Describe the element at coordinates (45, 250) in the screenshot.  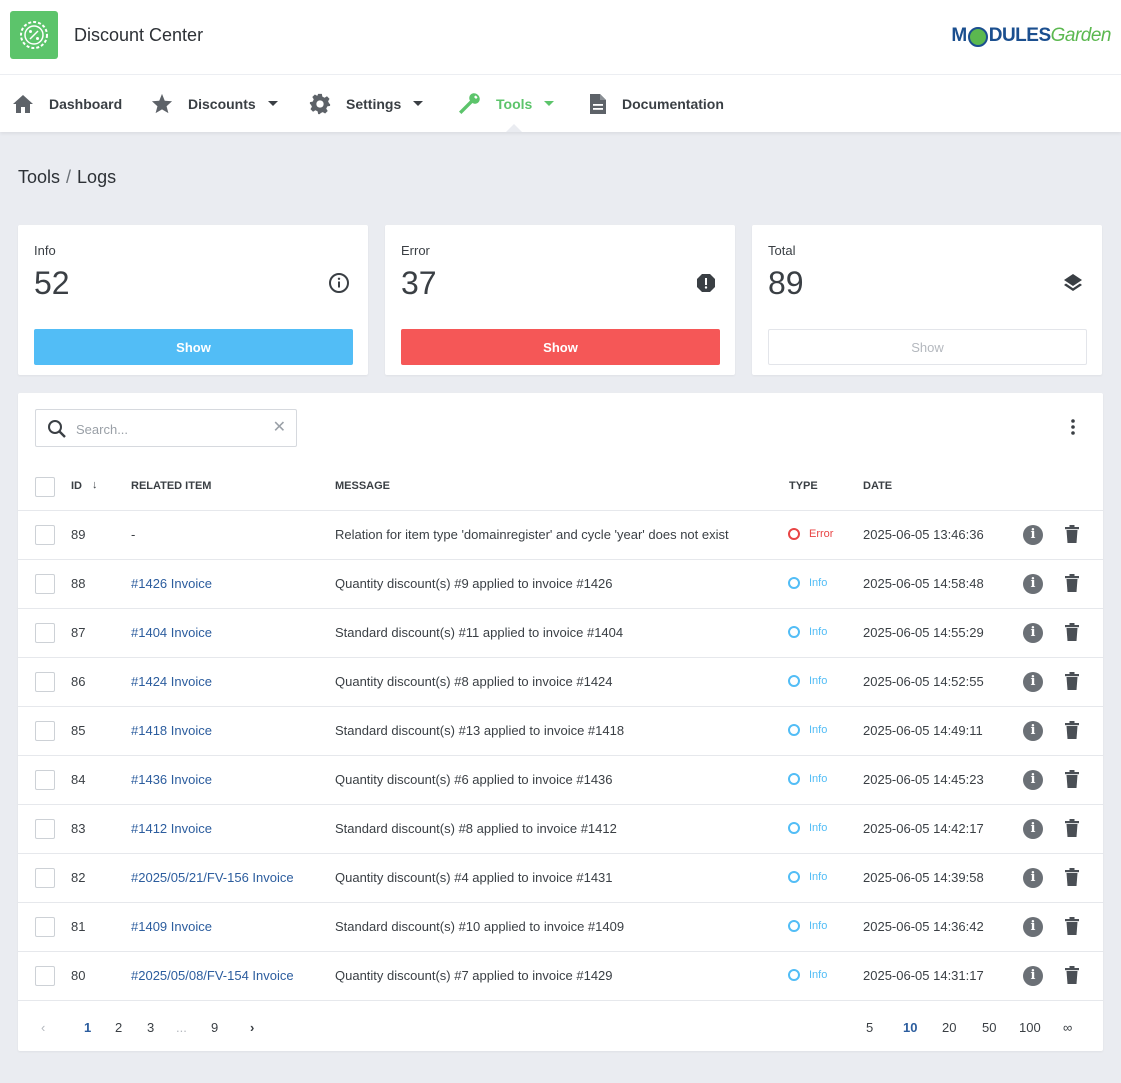
I see `info-stat-label: Info` at that location.